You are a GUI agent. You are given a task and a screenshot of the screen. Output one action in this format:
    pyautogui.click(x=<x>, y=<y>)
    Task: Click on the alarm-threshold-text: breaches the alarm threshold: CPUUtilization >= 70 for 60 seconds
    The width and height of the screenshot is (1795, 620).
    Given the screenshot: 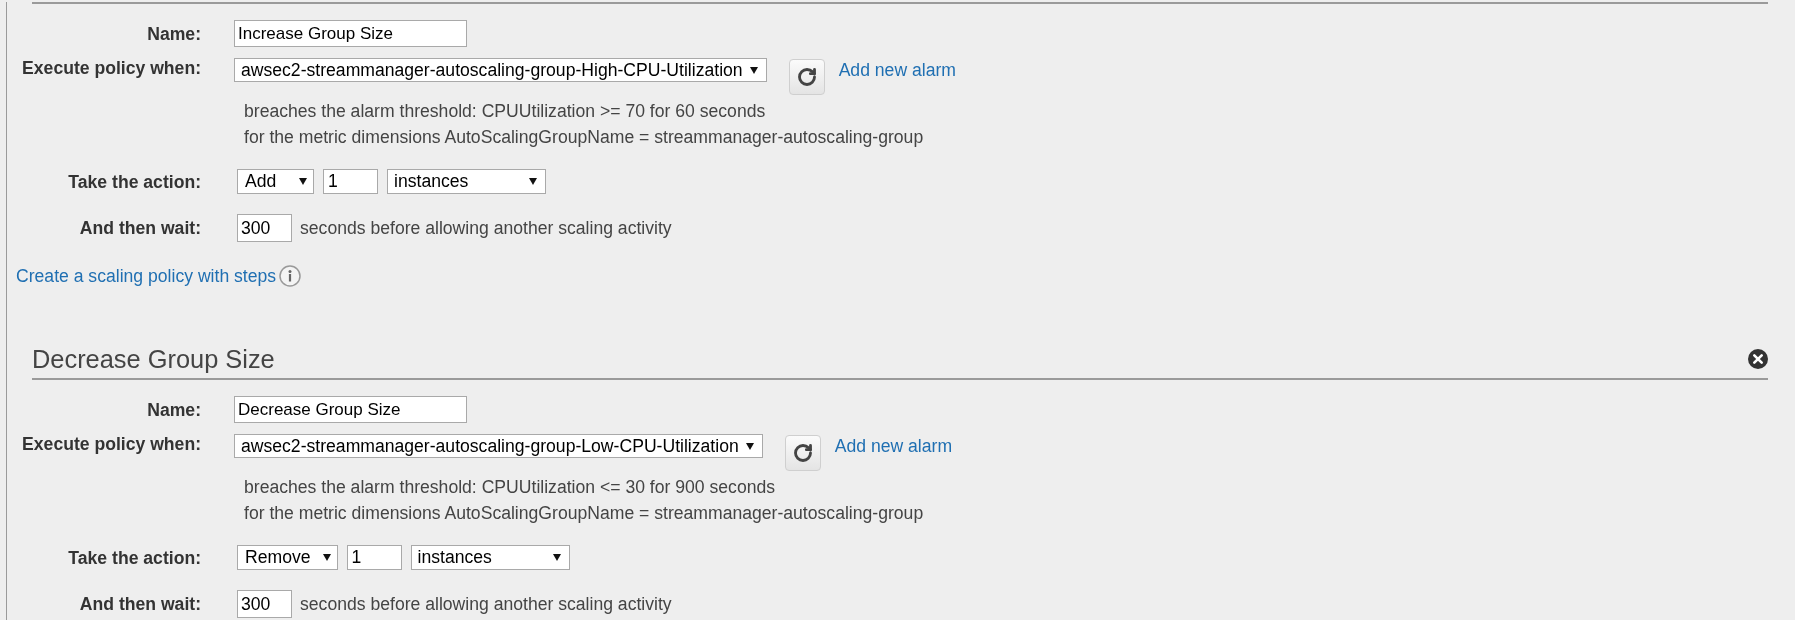 What is the action you would take?
    pyautogui.click(x=505, y=111)
    